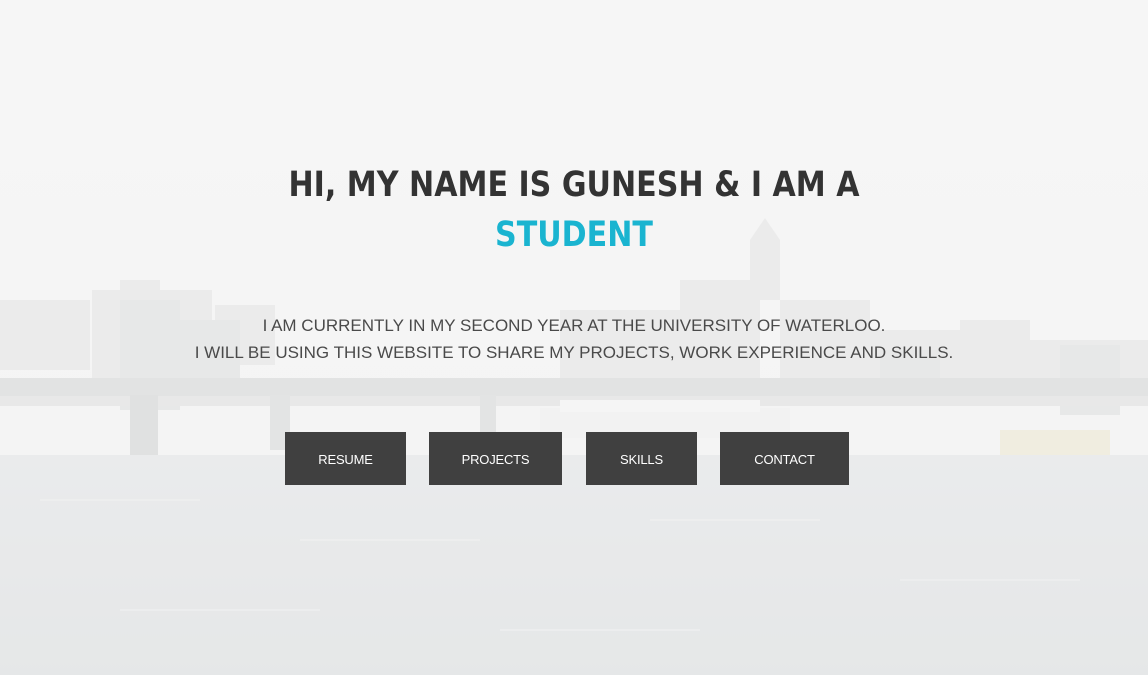 Image resolution: width=1148 pixels, height=675 pixels. Describe the element at coordinates (573, 210) in the screenshot. I see `page-title: HI, MY NAME IS GUNESH & I AM A STUDENT` at that location.